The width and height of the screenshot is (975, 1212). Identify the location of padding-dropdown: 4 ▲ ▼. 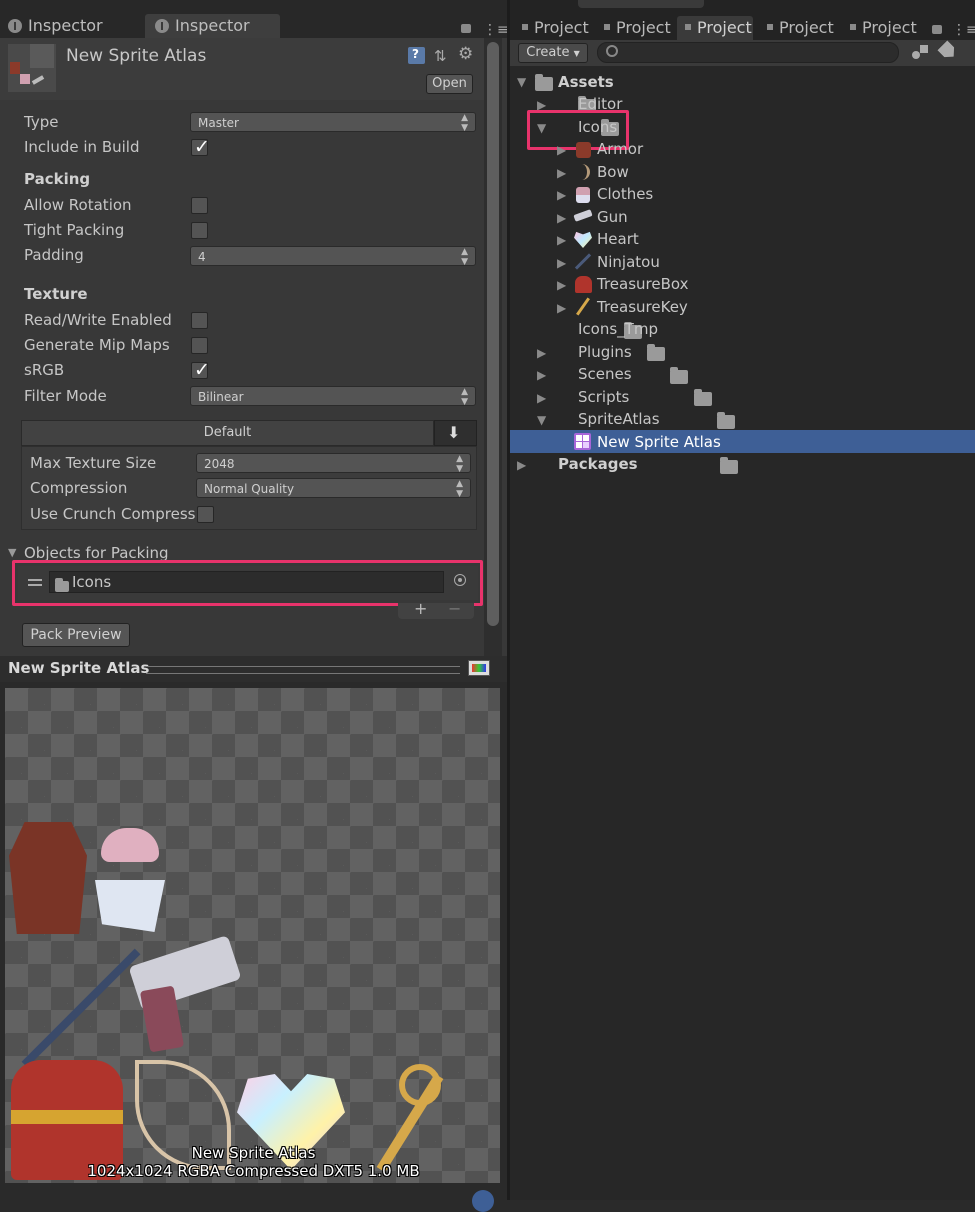
(333, 256).